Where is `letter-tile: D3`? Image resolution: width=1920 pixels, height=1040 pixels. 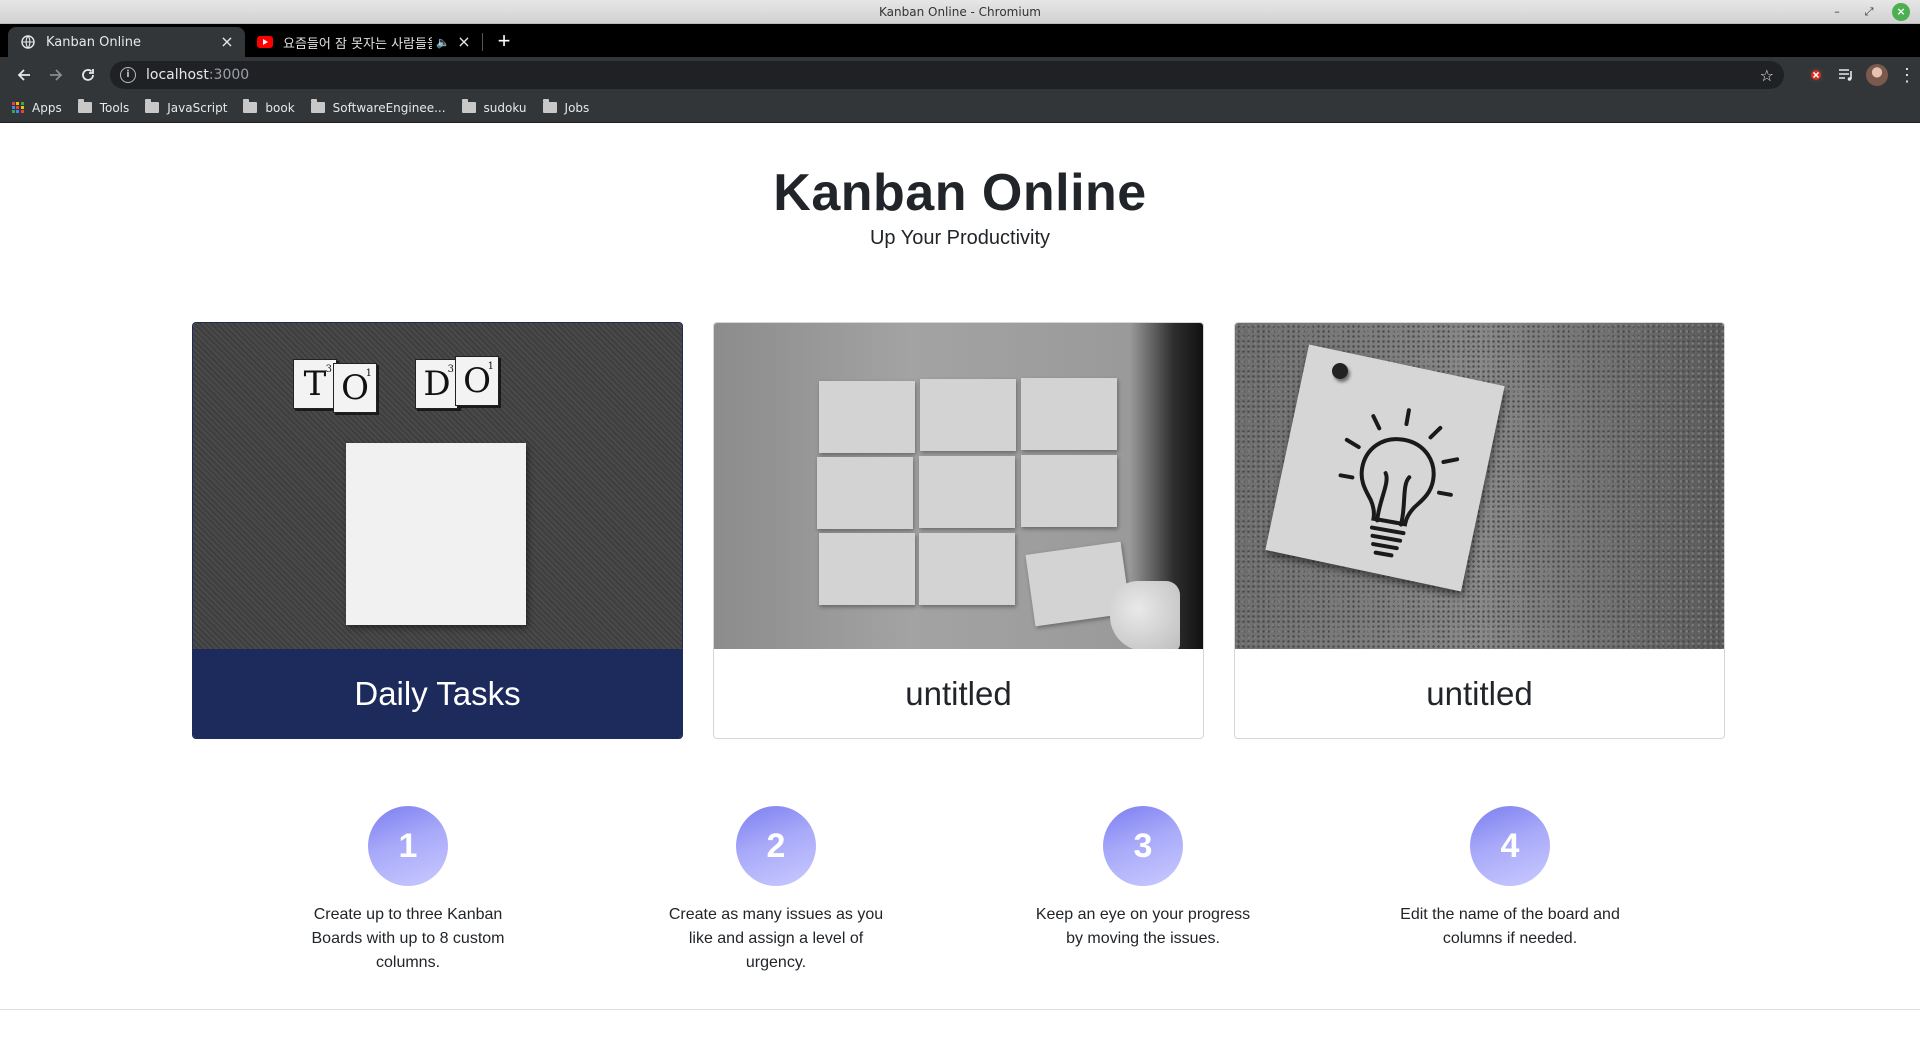 letter-tile: D3 is located at coordinates (437, 384).